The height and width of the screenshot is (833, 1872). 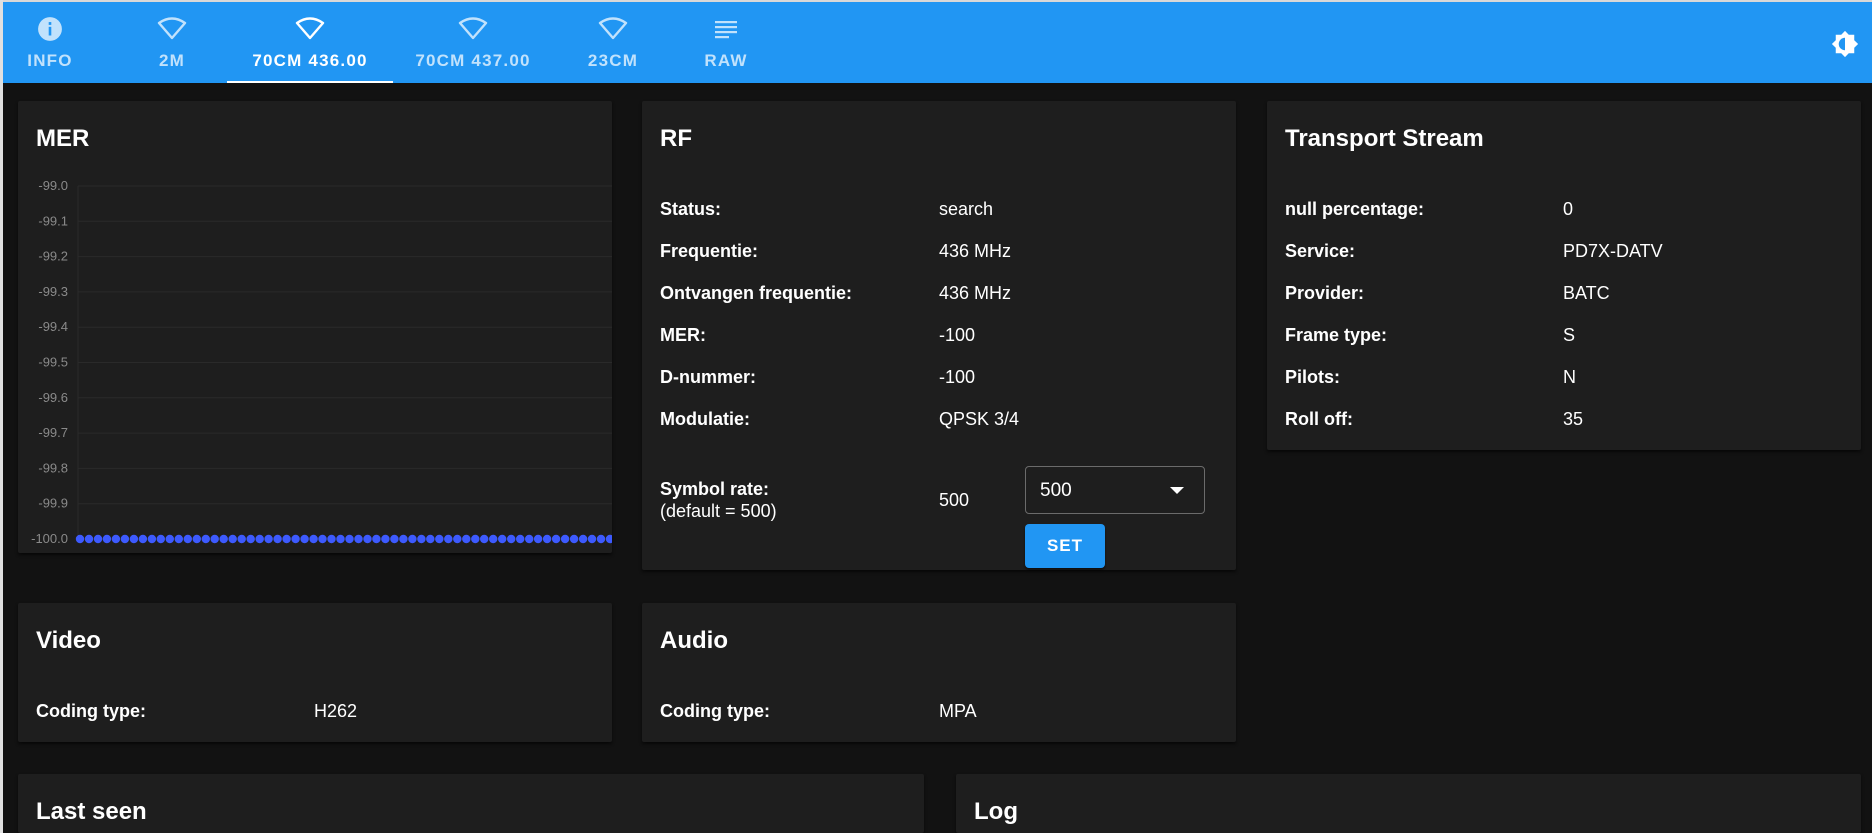 What do you see at coordinates (336, 711) in the screenshot?
I see `video-coding-type-value: H262` at bounding box center [336, 711].